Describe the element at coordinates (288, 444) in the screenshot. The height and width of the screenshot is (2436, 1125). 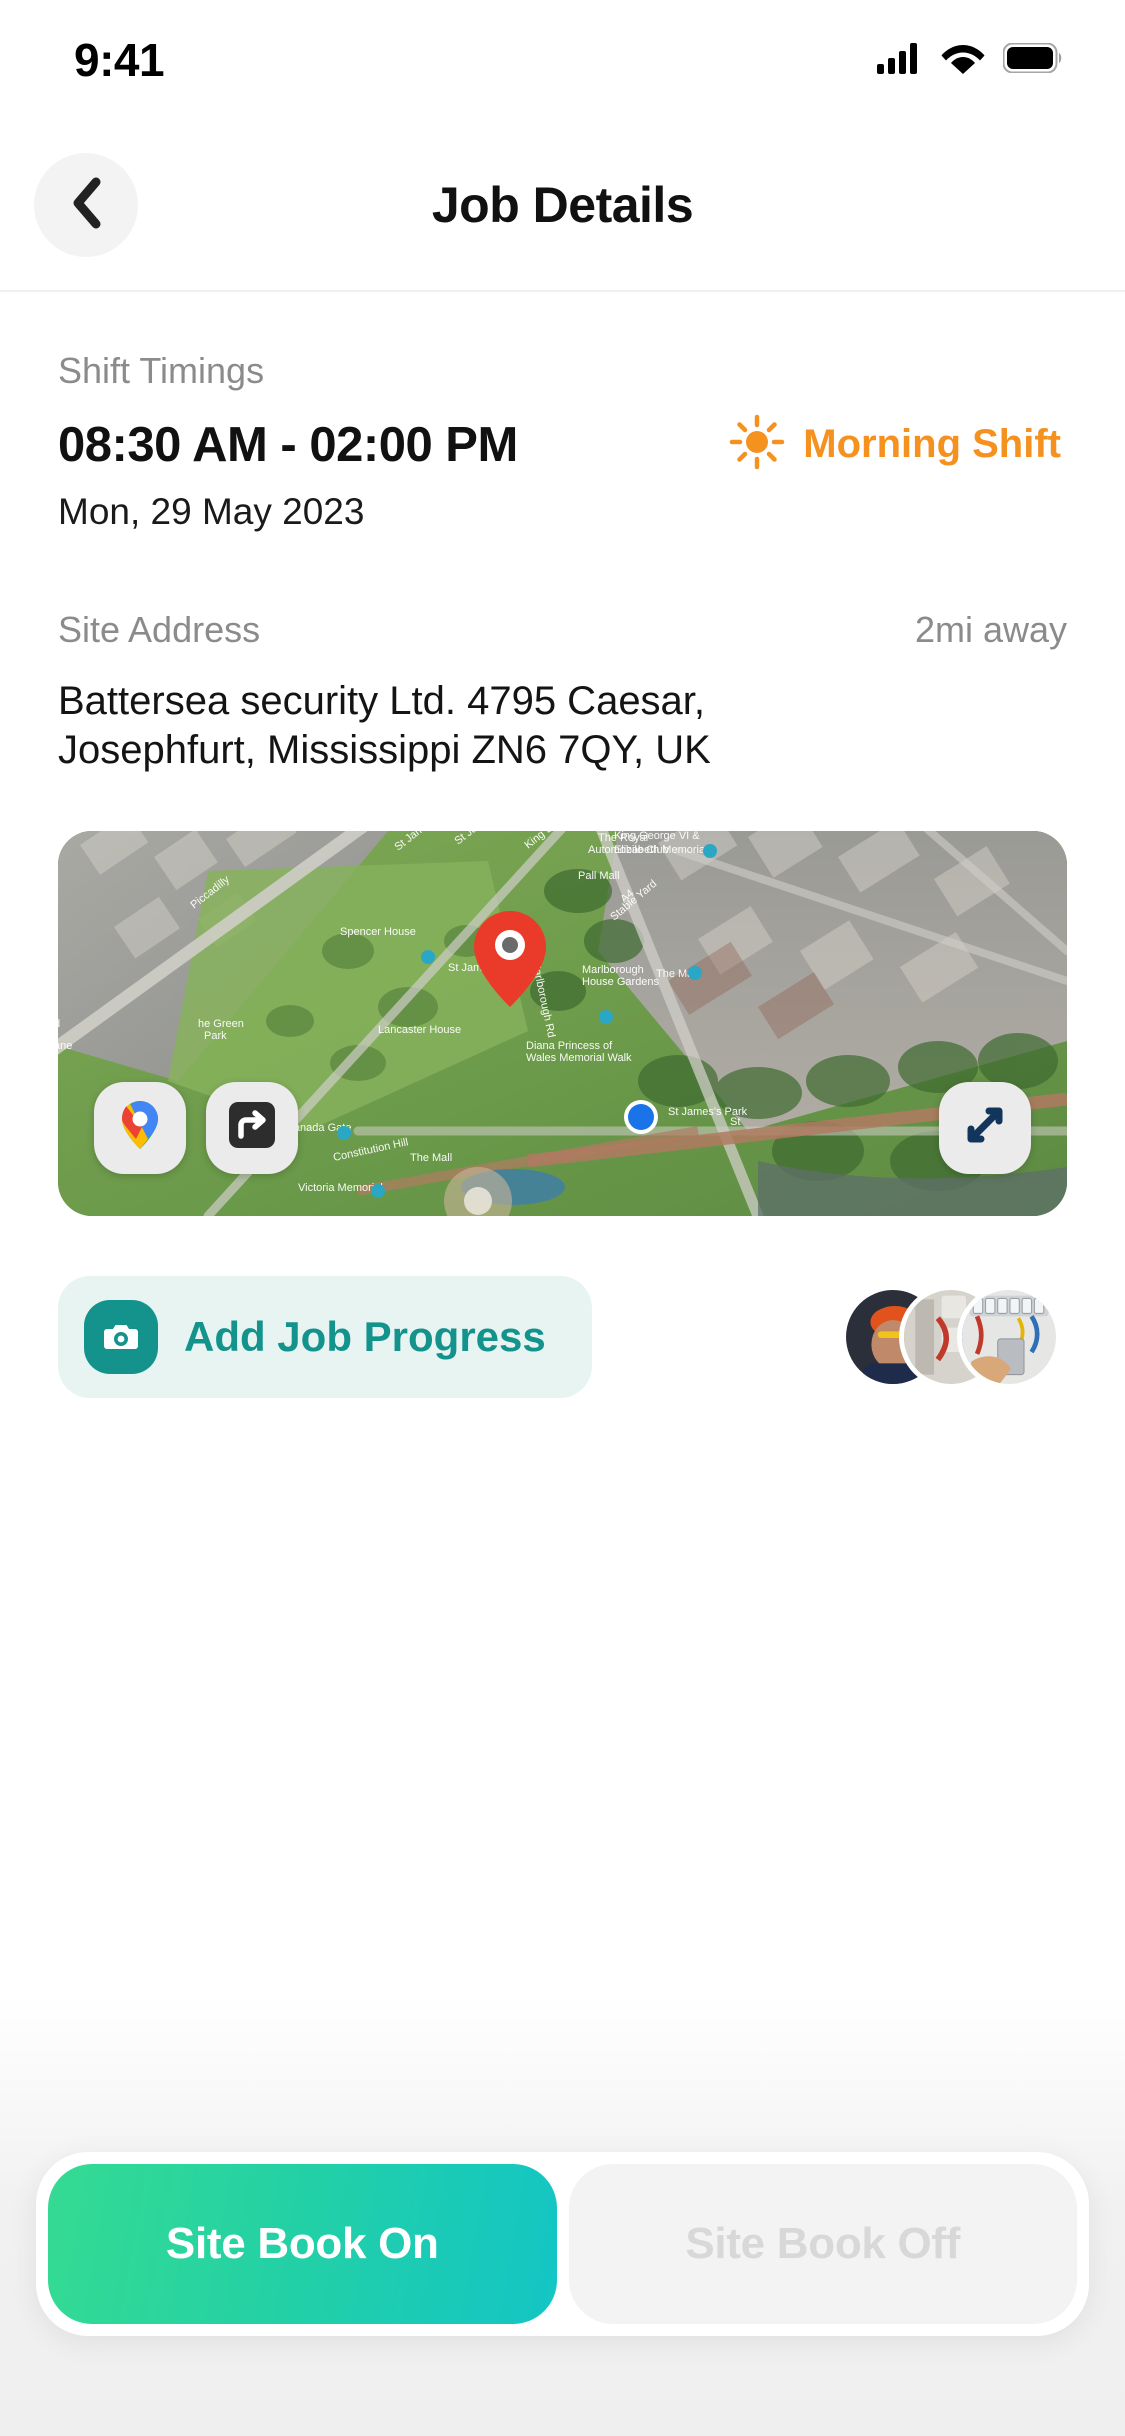
I see `shift-time-range: 08:30 AM - 02:00 PM` at that location.